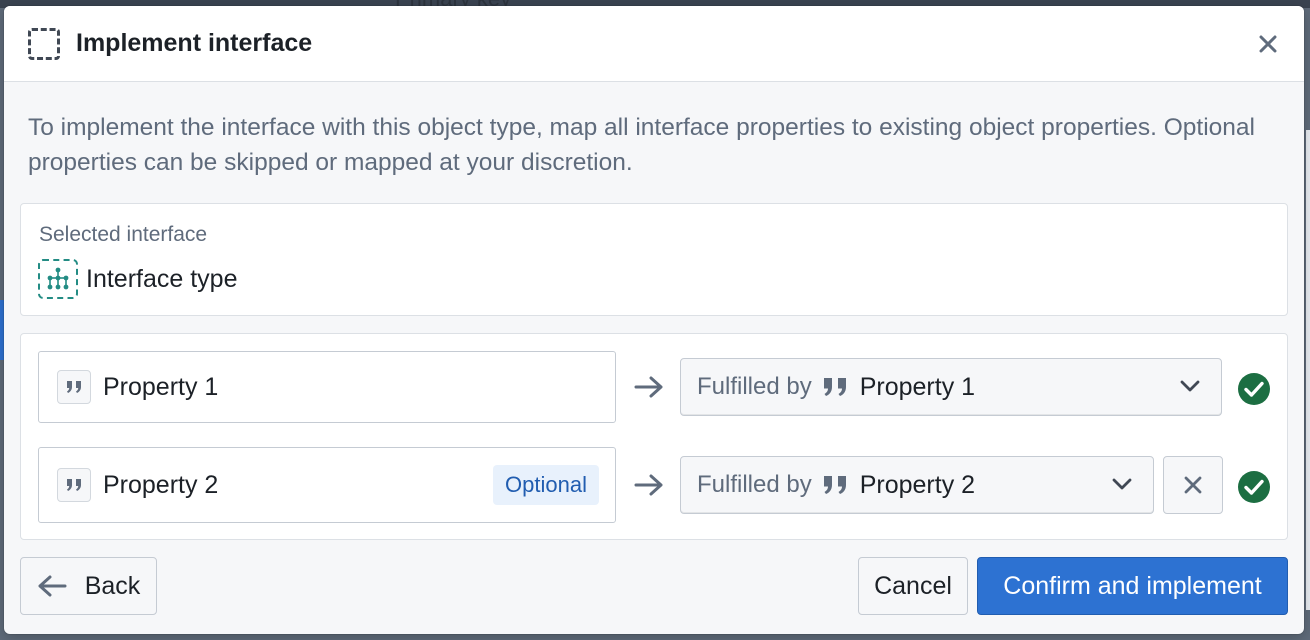  I want to click on close-button, so click(1268, 44).